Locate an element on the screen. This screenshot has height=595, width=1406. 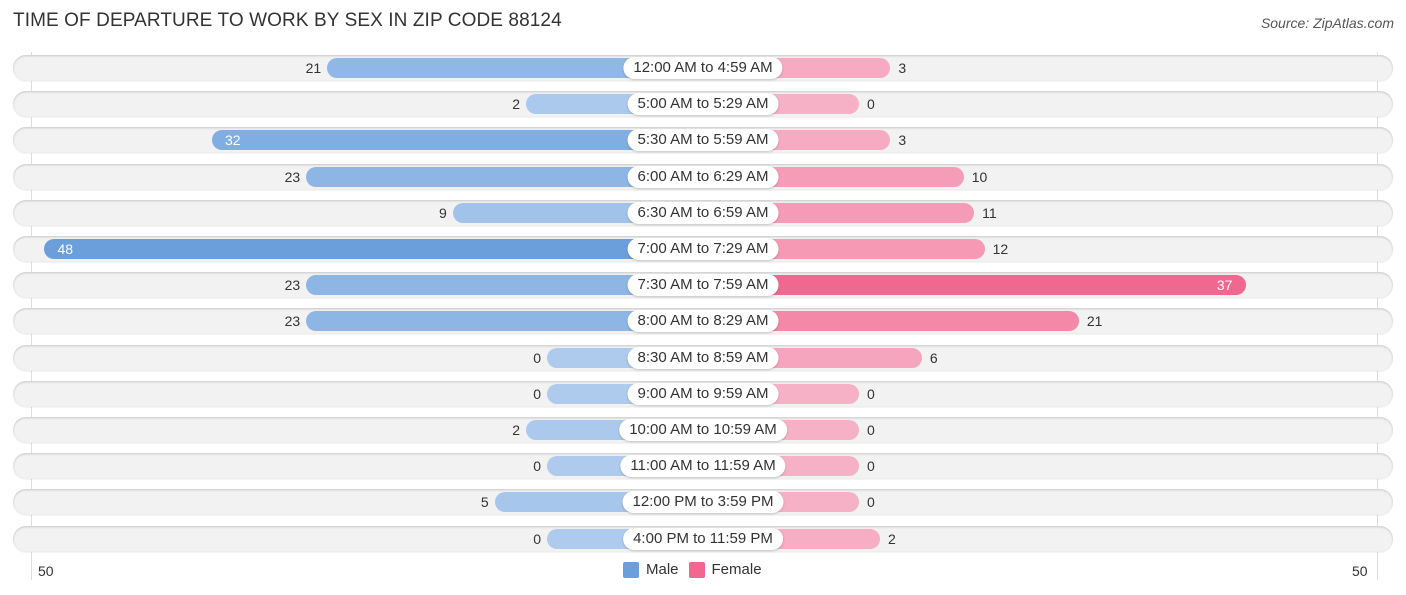
value-label-female: 37 is located at coordinates (1224, 285).